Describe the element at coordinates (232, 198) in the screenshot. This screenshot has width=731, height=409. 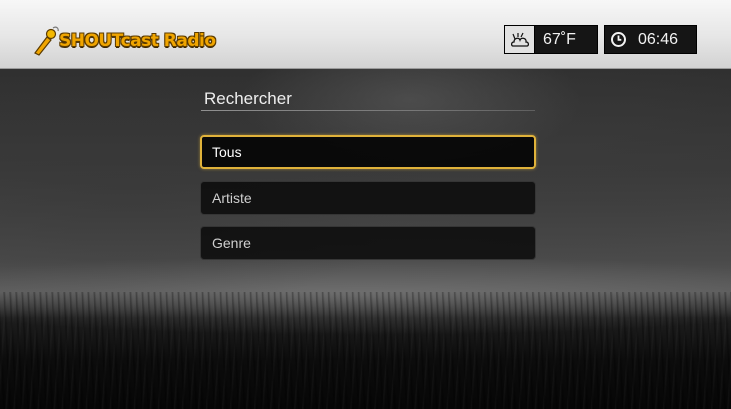
I see `menu-item-label: Artiste` at that location.